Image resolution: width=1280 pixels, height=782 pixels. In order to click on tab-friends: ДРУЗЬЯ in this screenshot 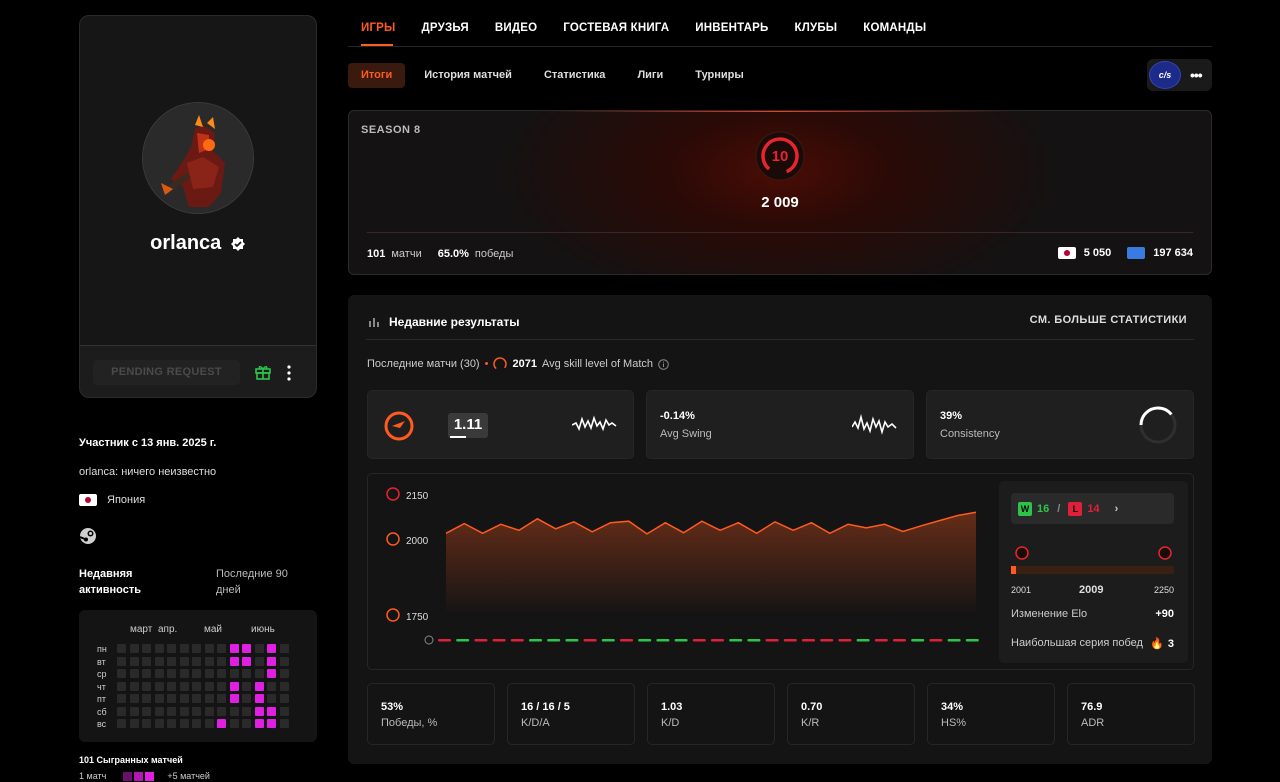, I will do `click(445, 28)`.